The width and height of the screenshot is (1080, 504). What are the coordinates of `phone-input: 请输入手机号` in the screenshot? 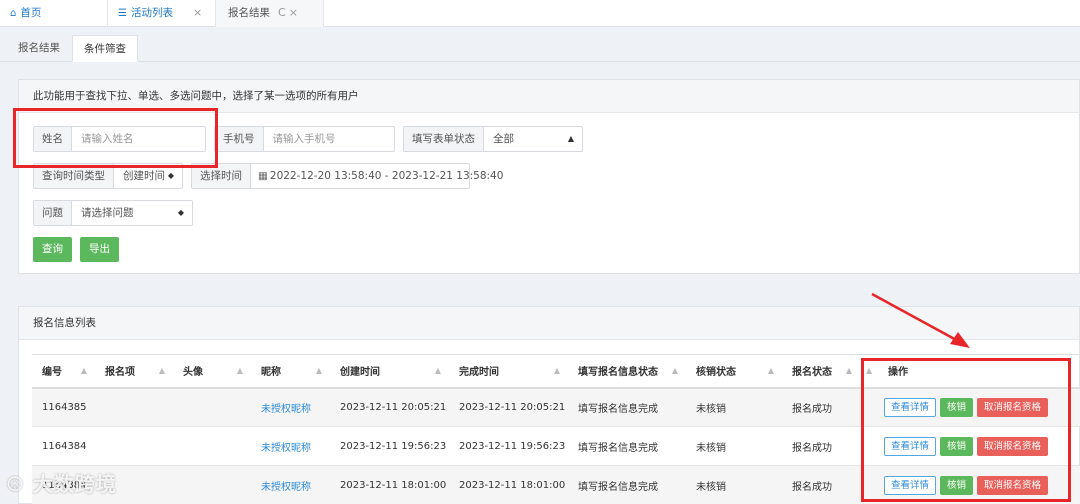 It's located at (329, 139).